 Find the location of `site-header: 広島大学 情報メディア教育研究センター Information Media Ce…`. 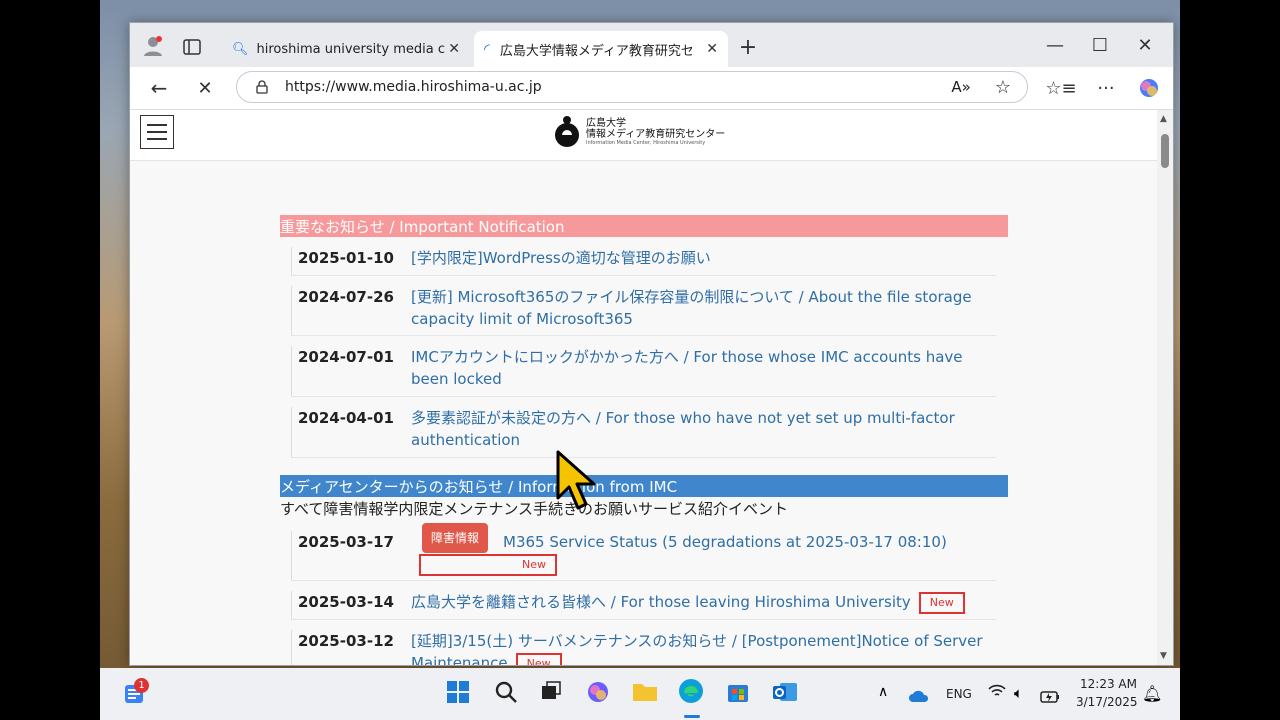

site-header: 広島大学 情報メディア教育研究センター Information Media Ce… is located at coordinates (643, 135).